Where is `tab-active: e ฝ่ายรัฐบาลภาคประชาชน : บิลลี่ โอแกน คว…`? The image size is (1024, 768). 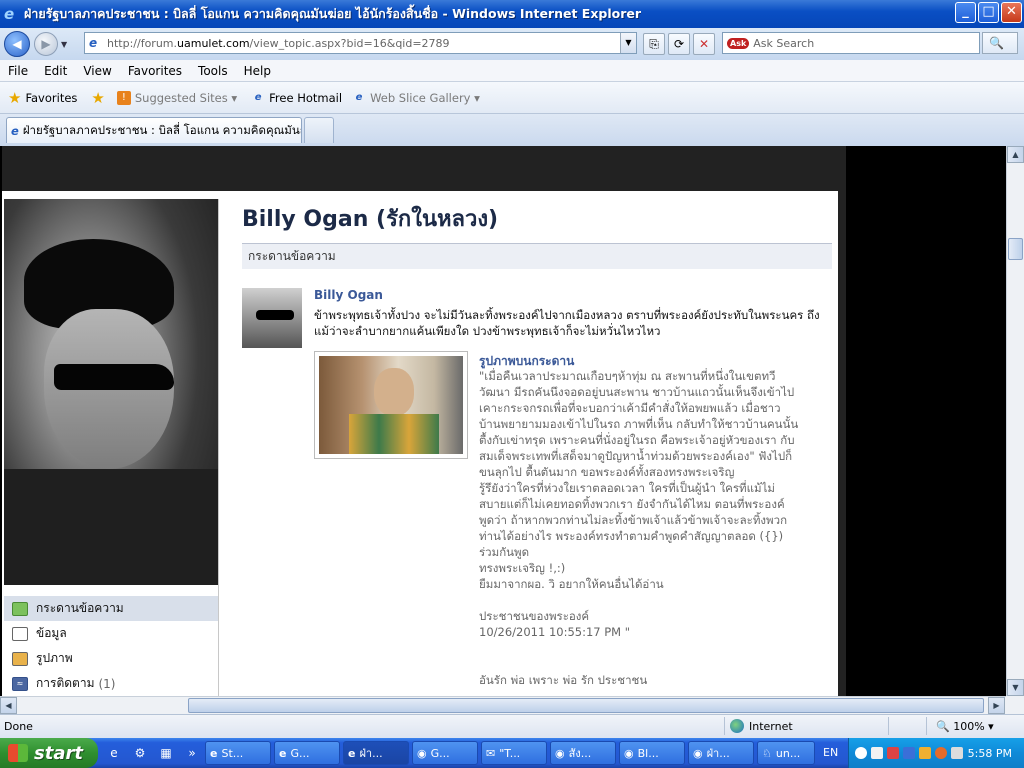
tab-active: e ฝ่ายรัฐบาลภาคประชาชน : บิลลี่ โอแกน คว… is located at coordinates (154, 130).